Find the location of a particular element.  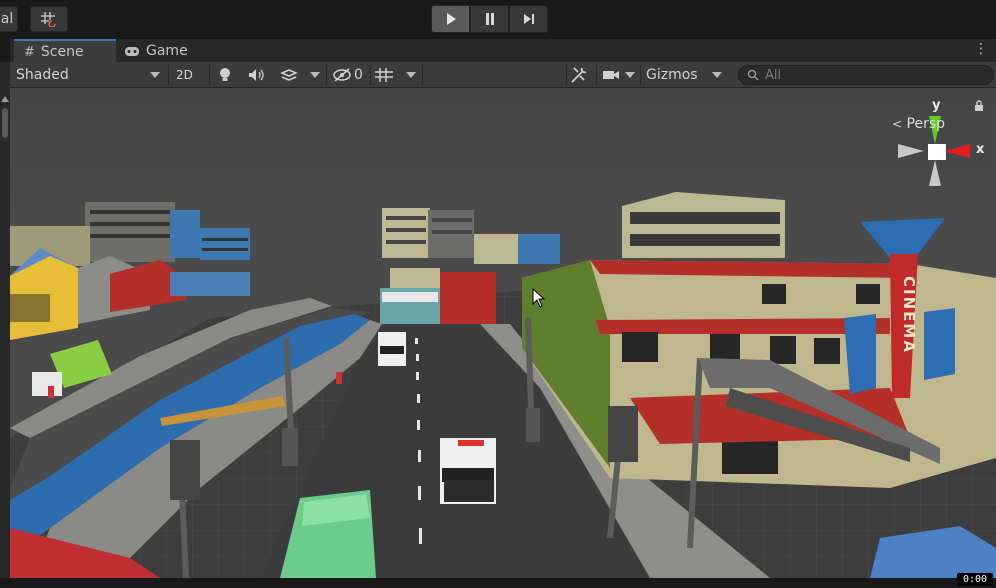

gizmos-label: Gizmos is located at coordinates (672, 75).